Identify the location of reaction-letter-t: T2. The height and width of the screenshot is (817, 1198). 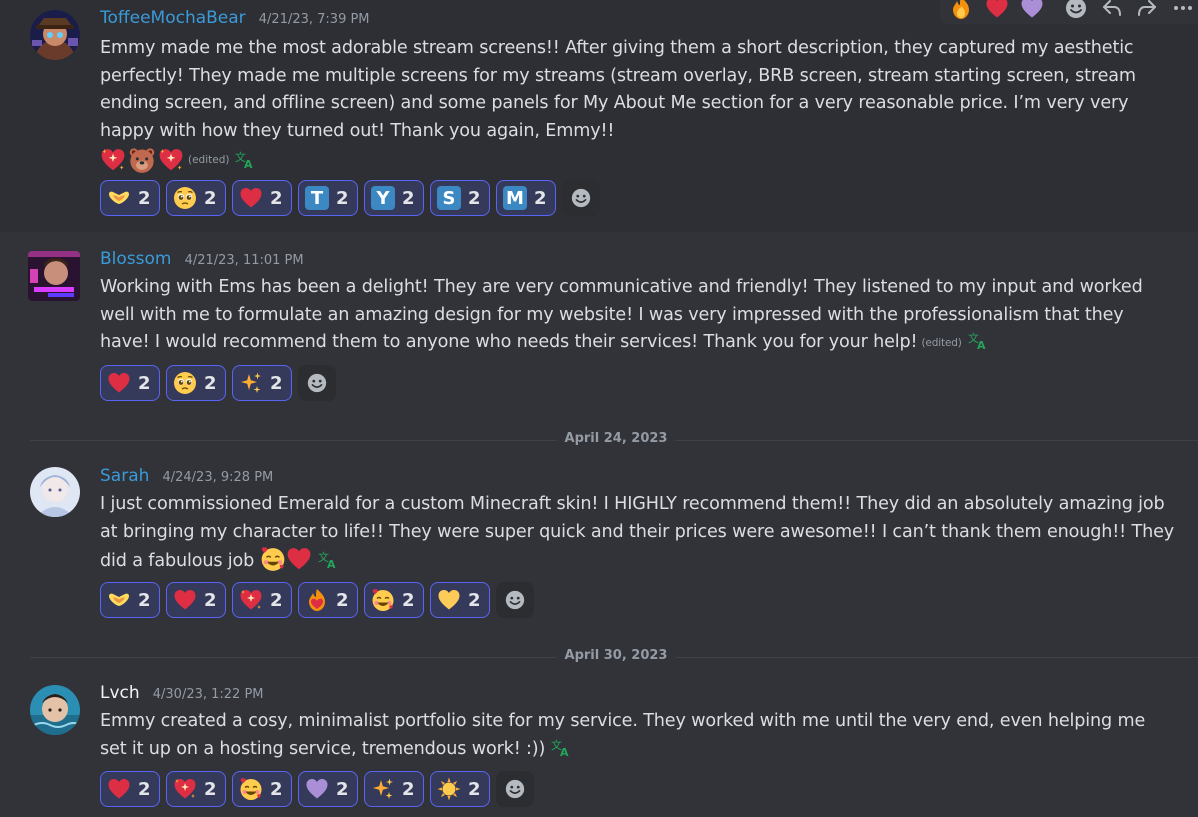
(328, 198).